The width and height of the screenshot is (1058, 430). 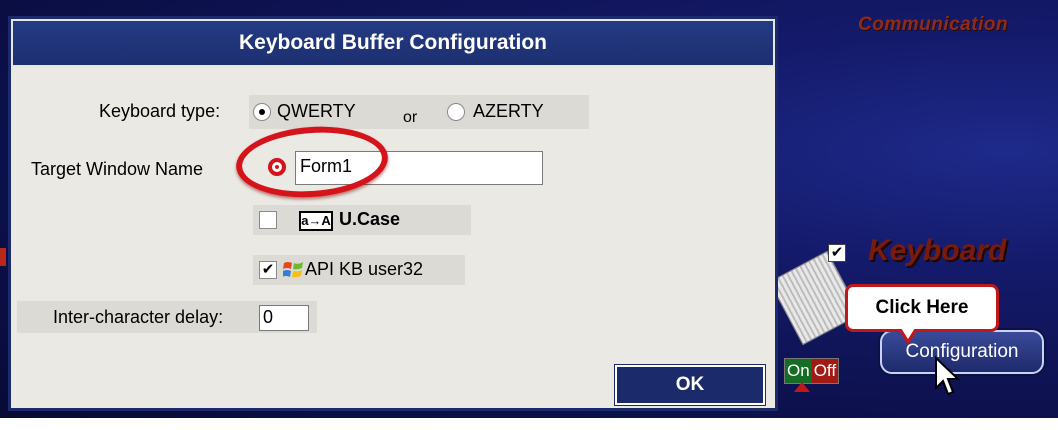 What do you see at coordinates (3, 257) in the screenshot?
I see `background-tab` at bounding box center [3, 257].